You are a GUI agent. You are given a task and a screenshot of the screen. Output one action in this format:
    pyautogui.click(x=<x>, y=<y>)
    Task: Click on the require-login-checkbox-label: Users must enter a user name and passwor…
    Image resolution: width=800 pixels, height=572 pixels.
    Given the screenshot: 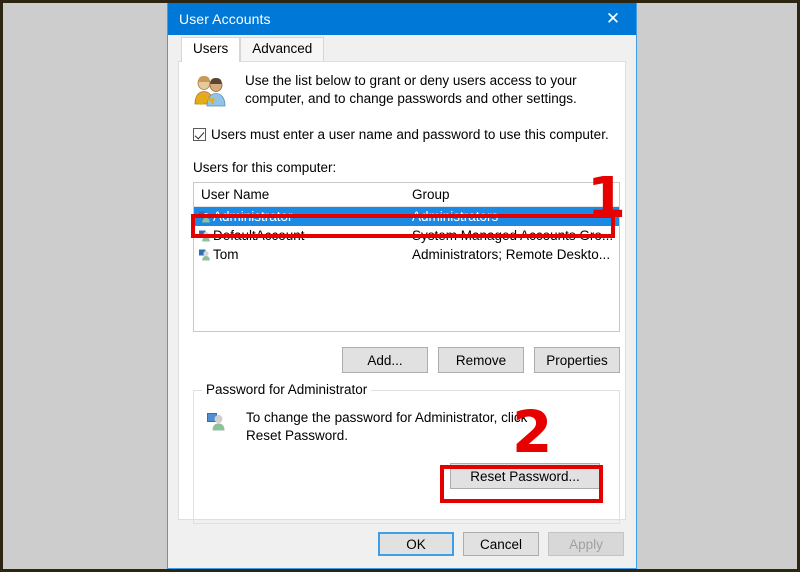 What is the action you would take?
    pyautogui.click(x=410, y=134)
    